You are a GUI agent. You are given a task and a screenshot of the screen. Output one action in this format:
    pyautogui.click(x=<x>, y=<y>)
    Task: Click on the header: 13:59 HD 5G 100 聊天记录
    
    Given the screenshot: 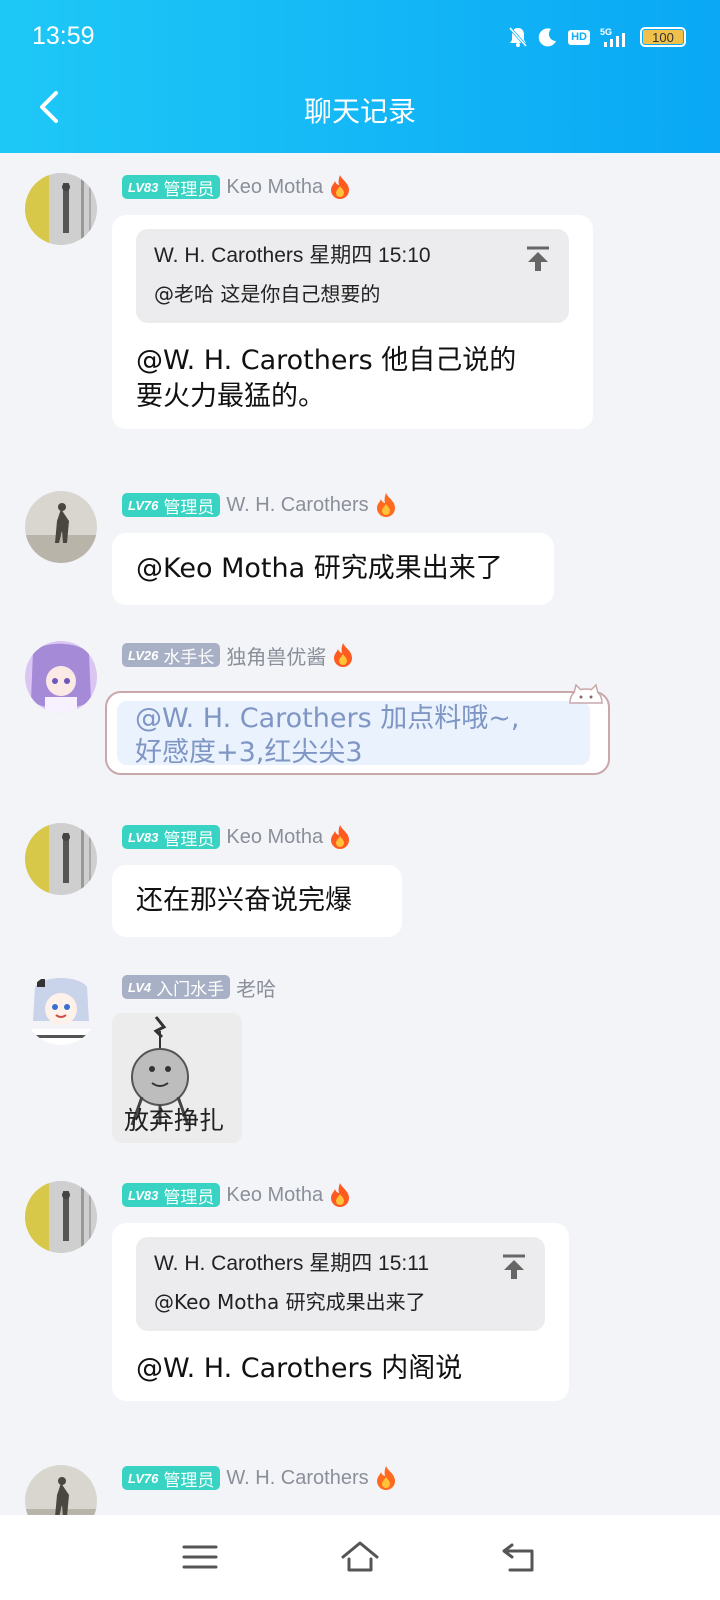 What is the action you would take?
    pyautogui.click(x=360, y=76)
    